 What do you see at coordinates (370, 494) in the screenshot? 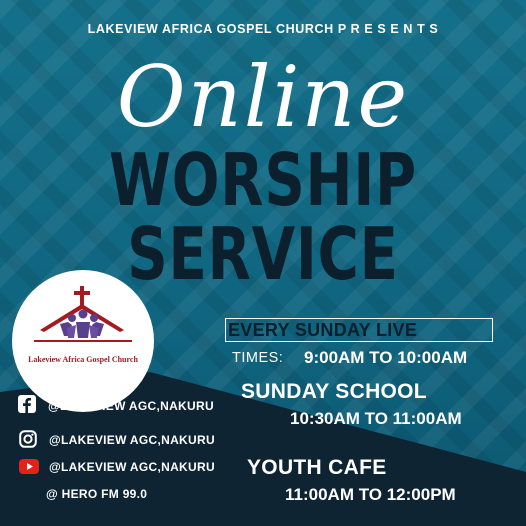
I see `youth-cafe-time: 11:00AM TO 12:00PM` at bounding box center [370, 494].